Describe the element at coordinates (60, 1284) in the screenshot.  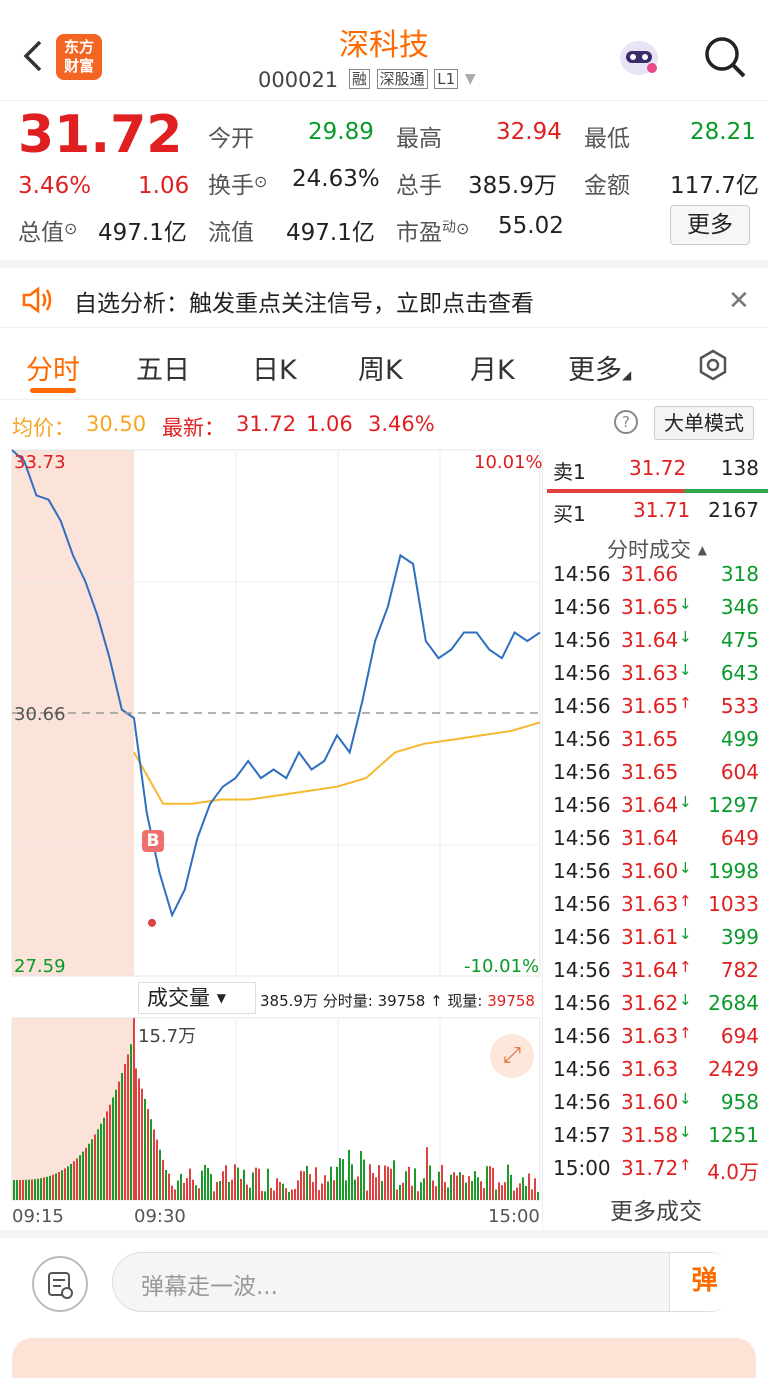
I see `danmu-list-icon` at that location.